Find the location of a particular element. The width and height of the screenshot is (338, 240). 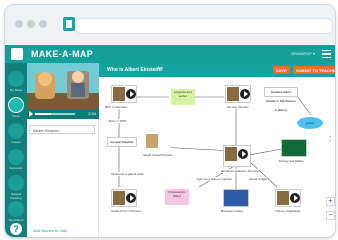

logo-icon is located at coordinates (17, 54).